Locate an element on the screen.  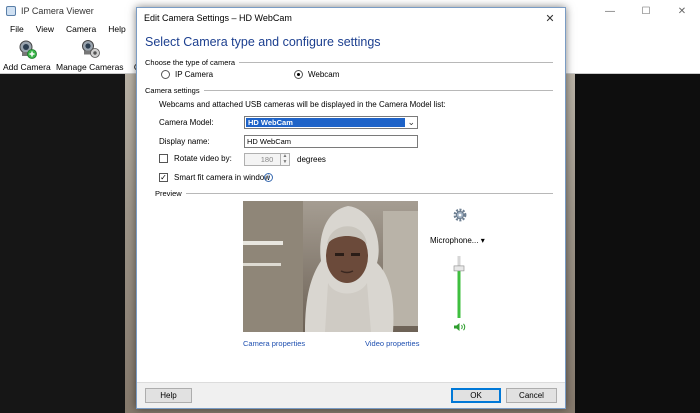
volume-slider-thumb is located at coordinates (459, 268).